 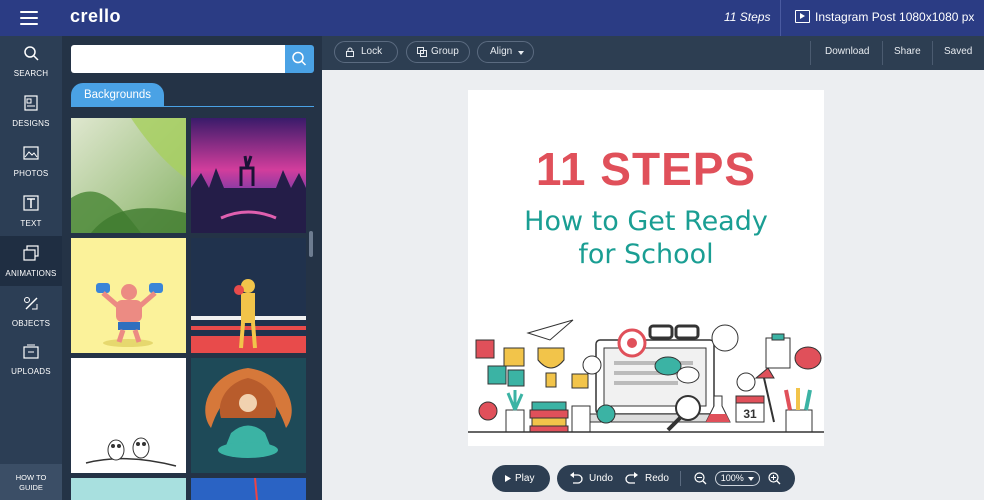 What do you see at coordinates (894, 17) in the screenshot?
I see `design-format-label: Instagram Post 1080x1080 px` at bounding box center [894, 17].